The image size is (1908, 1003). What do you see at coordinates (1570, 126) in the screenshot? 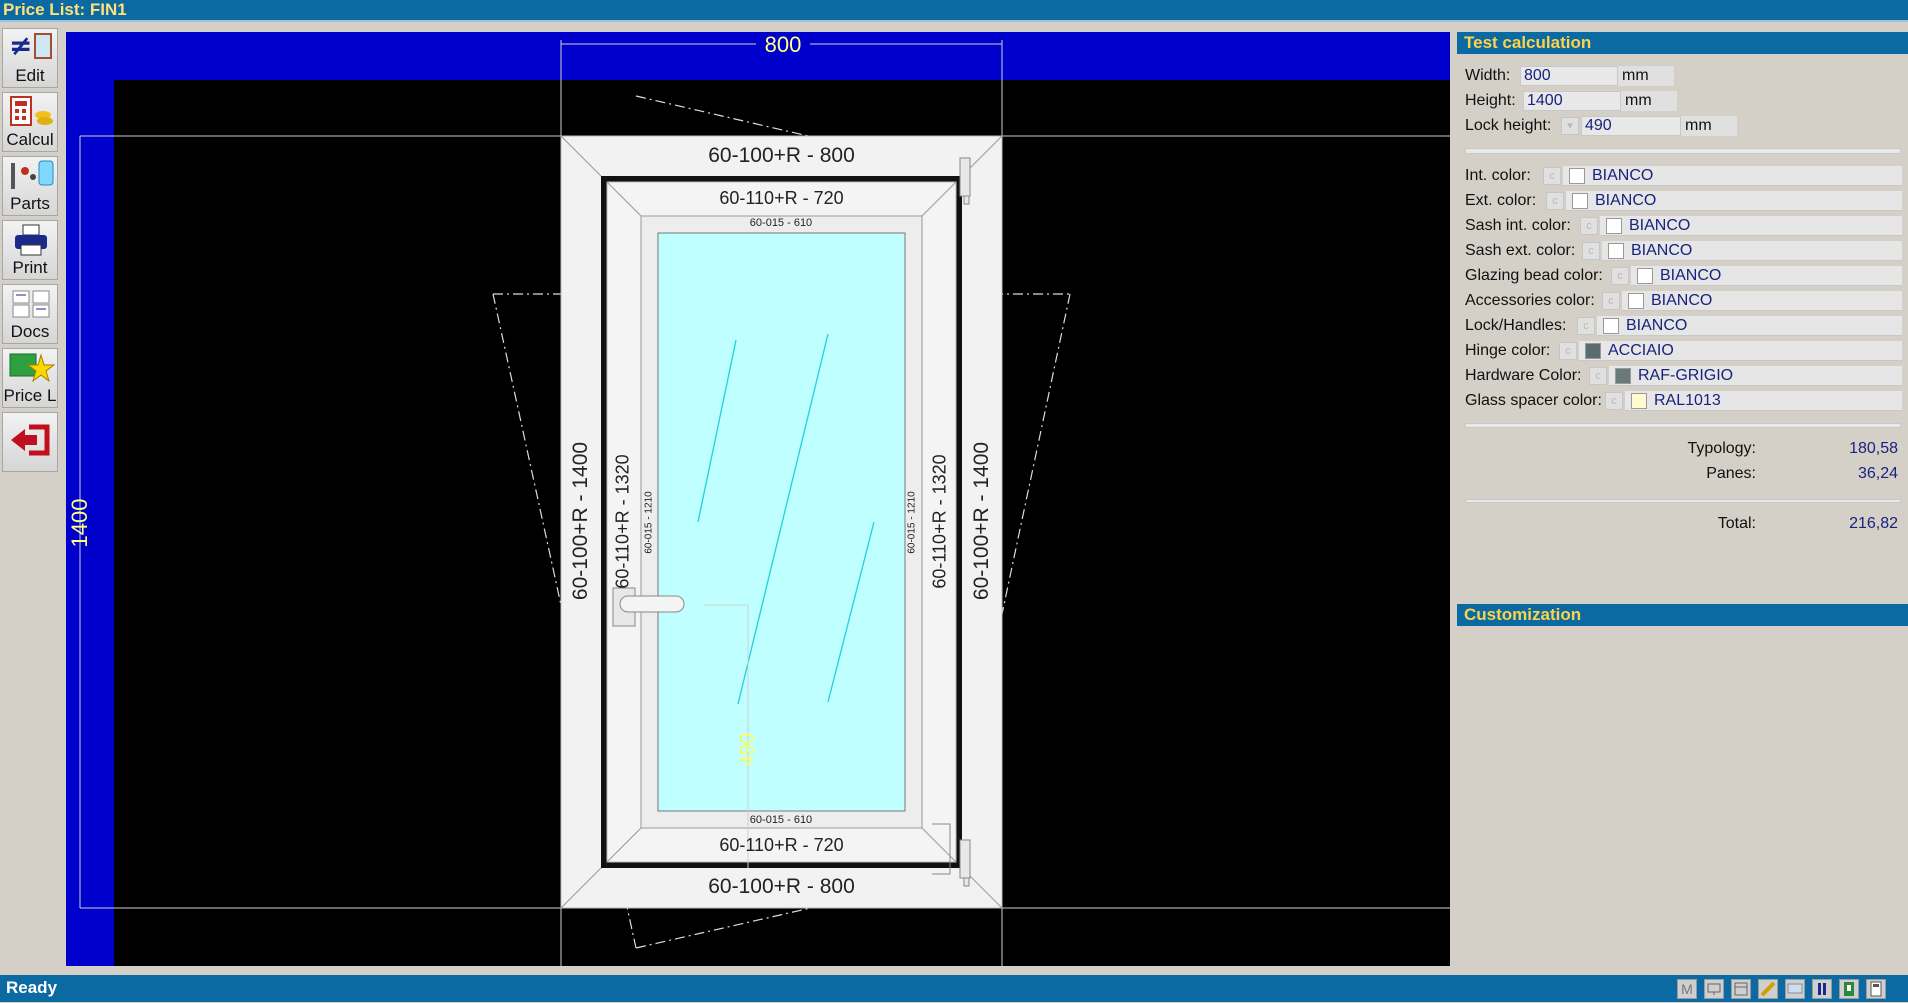
I see `lock-height-dropdown: ▾` at bounding box center [1570, 126].